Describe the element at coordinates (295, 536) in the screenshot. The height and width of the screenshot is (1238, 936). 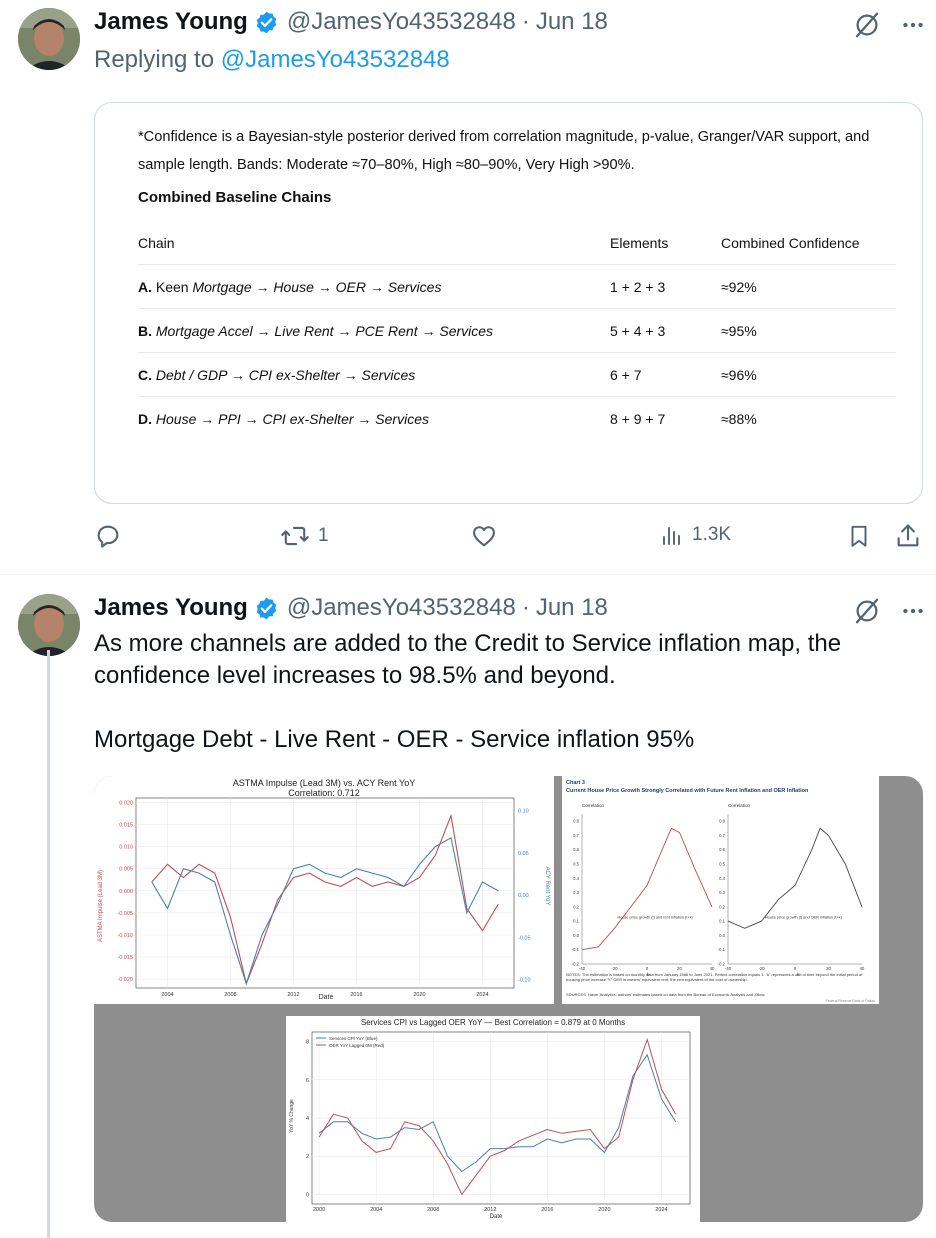
I see `repost-icon` at that location.